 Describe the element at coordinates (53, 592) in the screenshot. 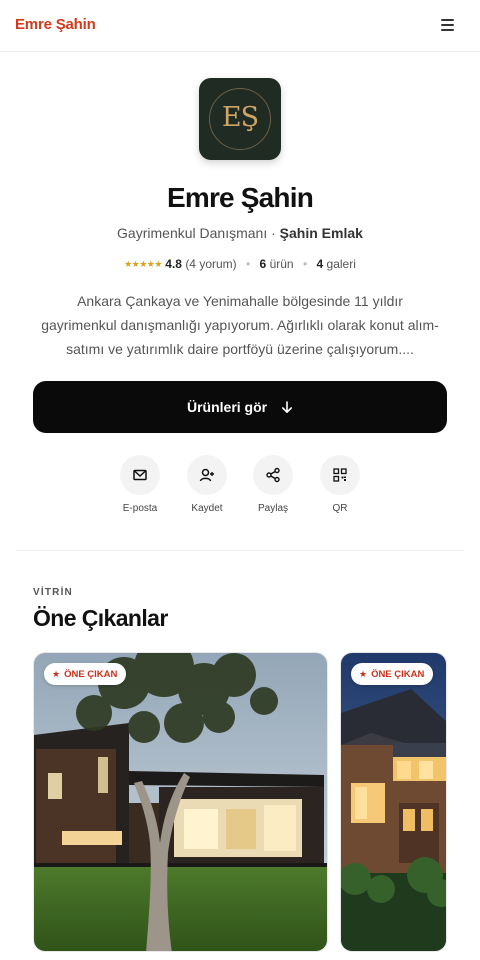

I see `section-eyebrow: VİTRİN` at that location.